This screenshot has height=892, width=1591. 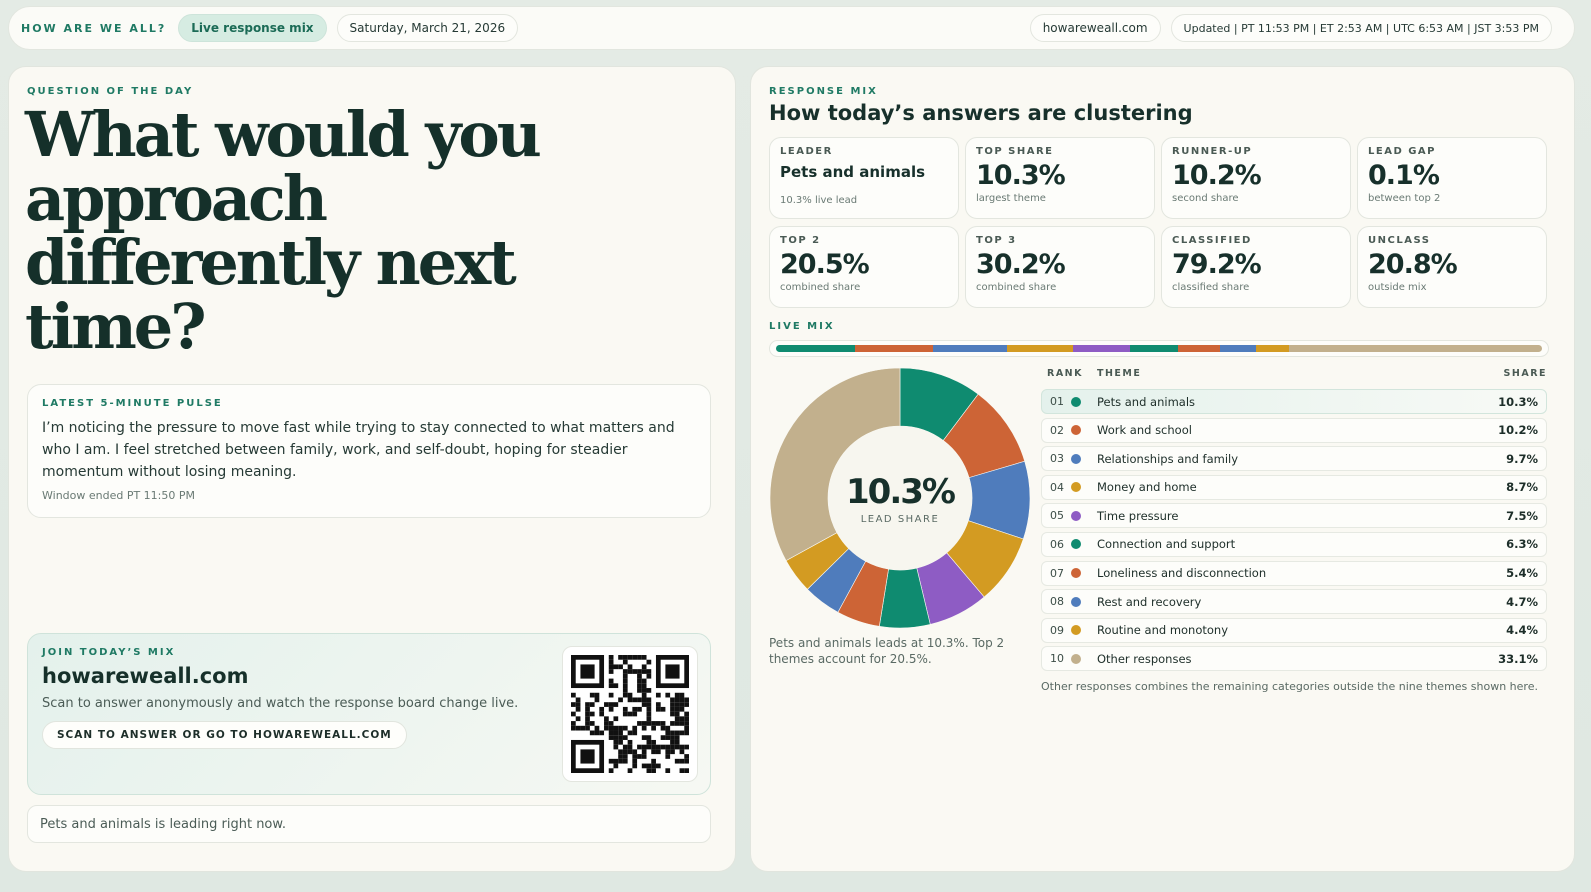 I want to click on row-theme: Connection and support, so click(x=1166, y=544).